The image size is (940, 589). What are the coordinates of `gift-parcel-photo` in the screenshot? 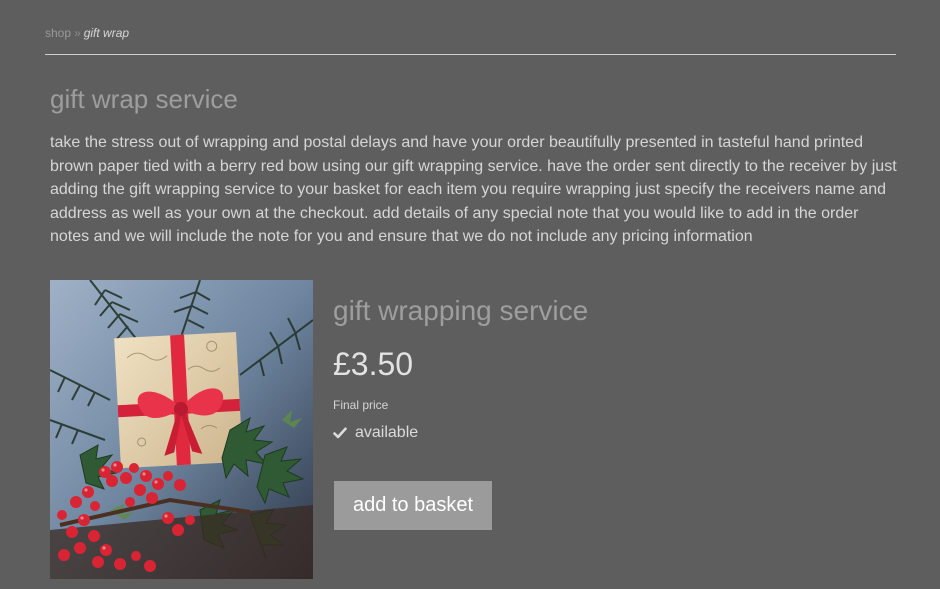 It's located at (181, 429).